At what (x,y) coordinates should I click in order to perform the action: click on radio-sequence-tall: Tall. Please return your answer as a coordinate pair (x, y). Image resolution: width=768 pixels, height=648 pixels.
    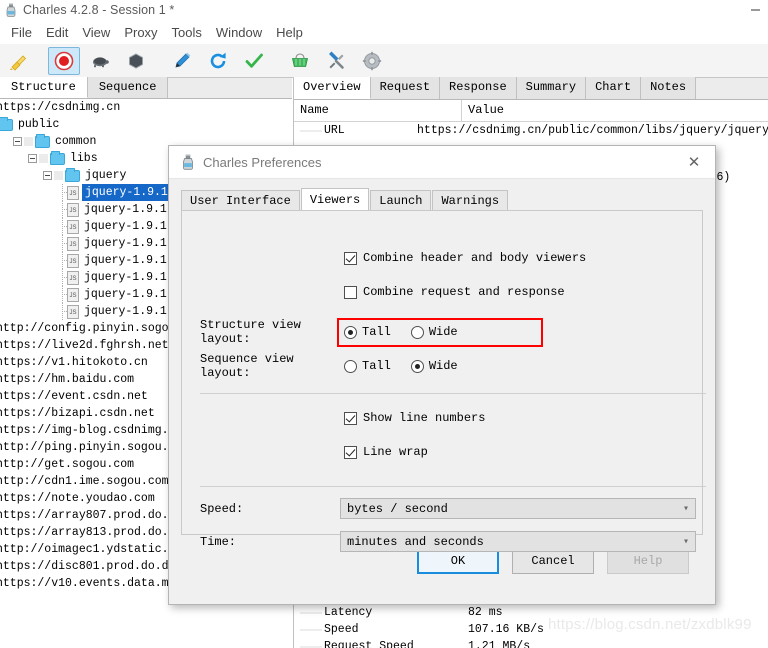
    Looking at the image, I should click on (367, 366).